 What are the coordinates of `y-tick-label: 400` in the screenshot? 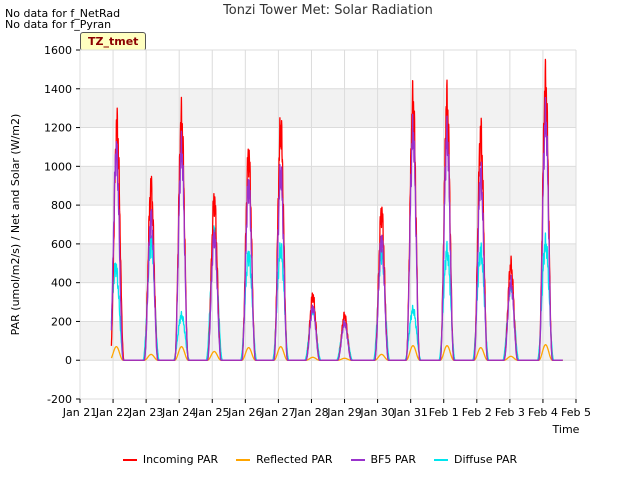 It's located at (61, 283).